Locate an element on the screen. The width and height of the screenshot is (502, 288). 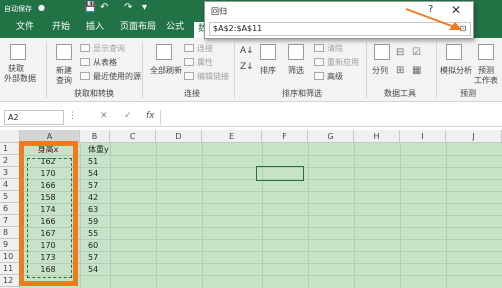
tab-formulas: 公式 is located at coordinates (175, 27).